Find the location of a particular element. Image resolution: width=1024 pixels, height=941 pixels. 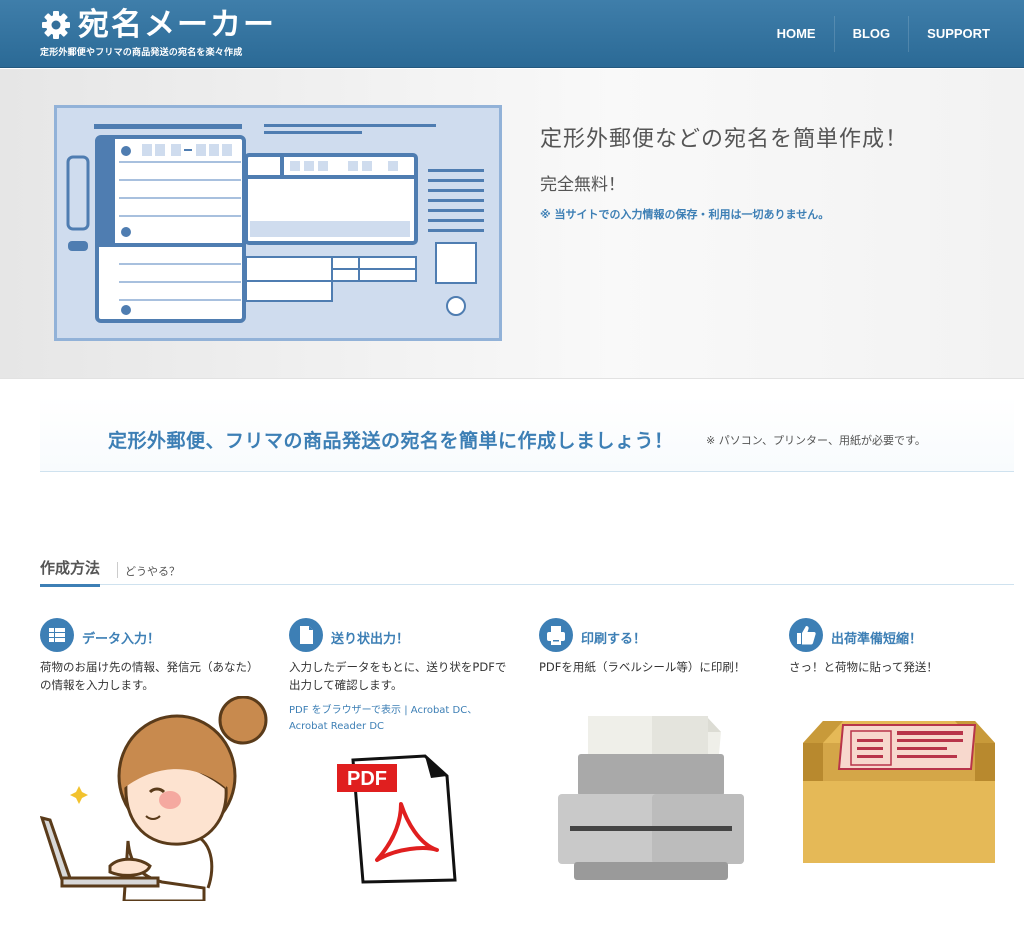

step-title: 印刷する！ is located at coordinates (614, 639).